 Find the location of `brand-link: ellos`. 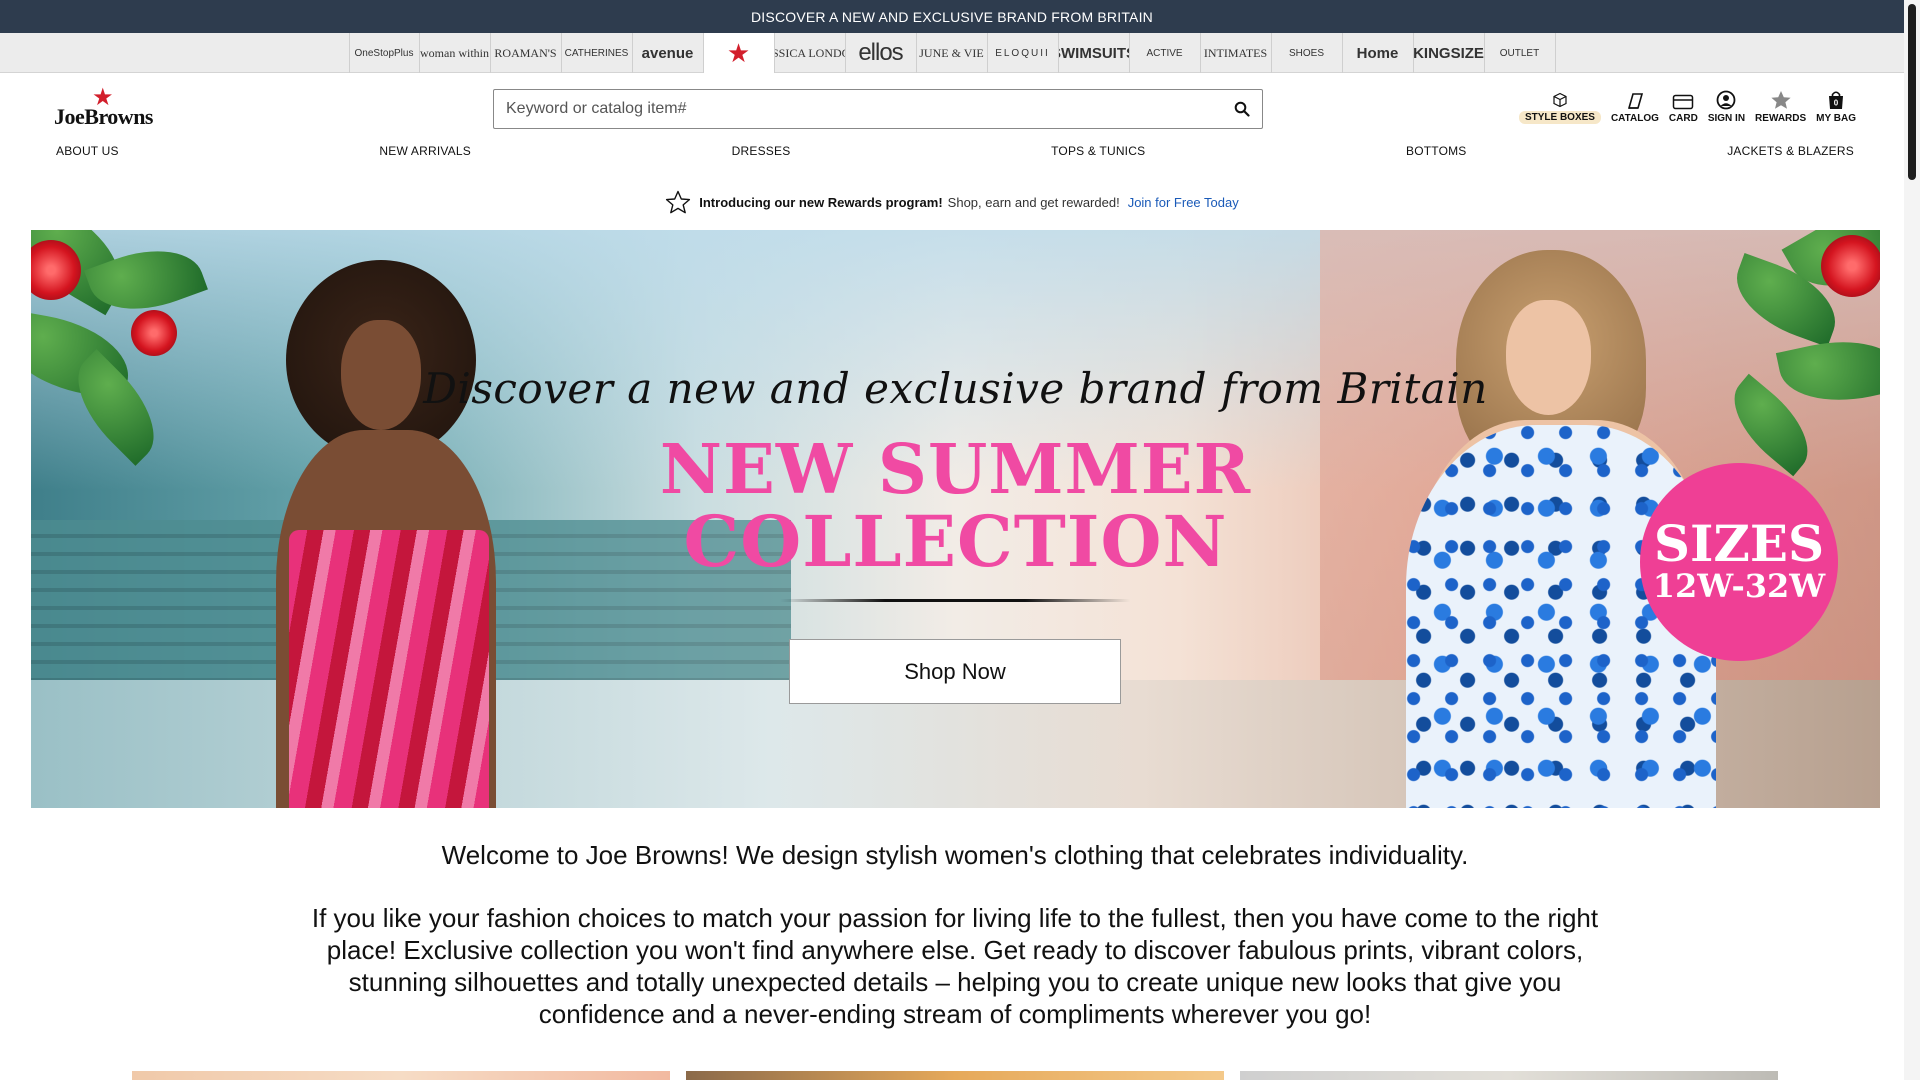

brand-link: ellos is located at coordinates (881, 53).